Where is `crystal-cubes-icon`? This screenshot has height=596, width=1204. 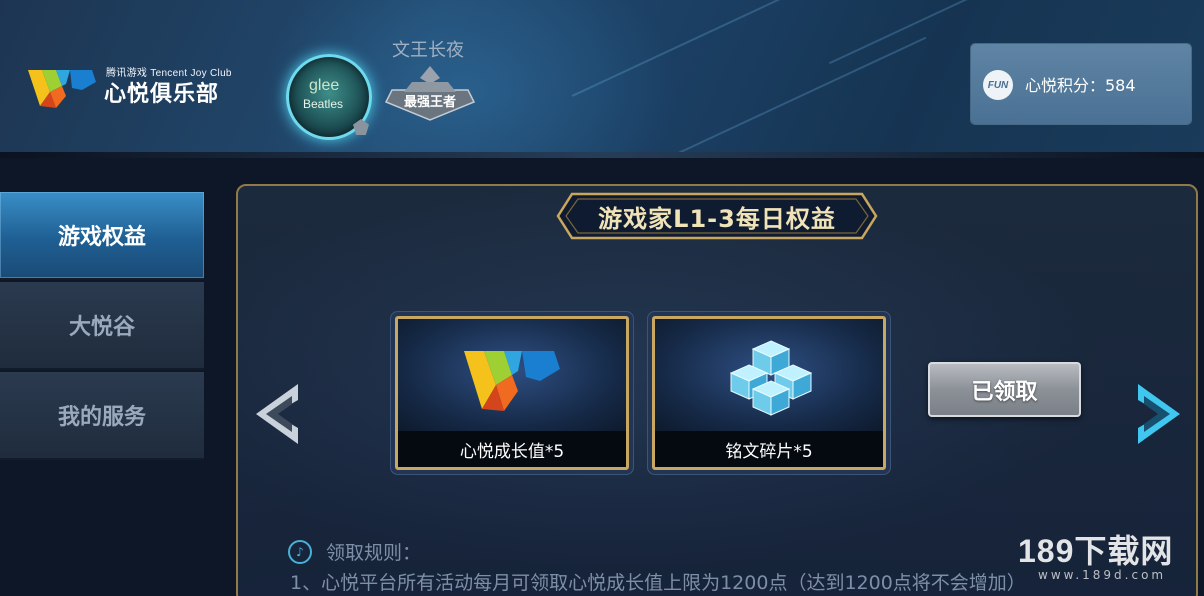 crystal-cubes-icon is located at coordinates (771, 378).